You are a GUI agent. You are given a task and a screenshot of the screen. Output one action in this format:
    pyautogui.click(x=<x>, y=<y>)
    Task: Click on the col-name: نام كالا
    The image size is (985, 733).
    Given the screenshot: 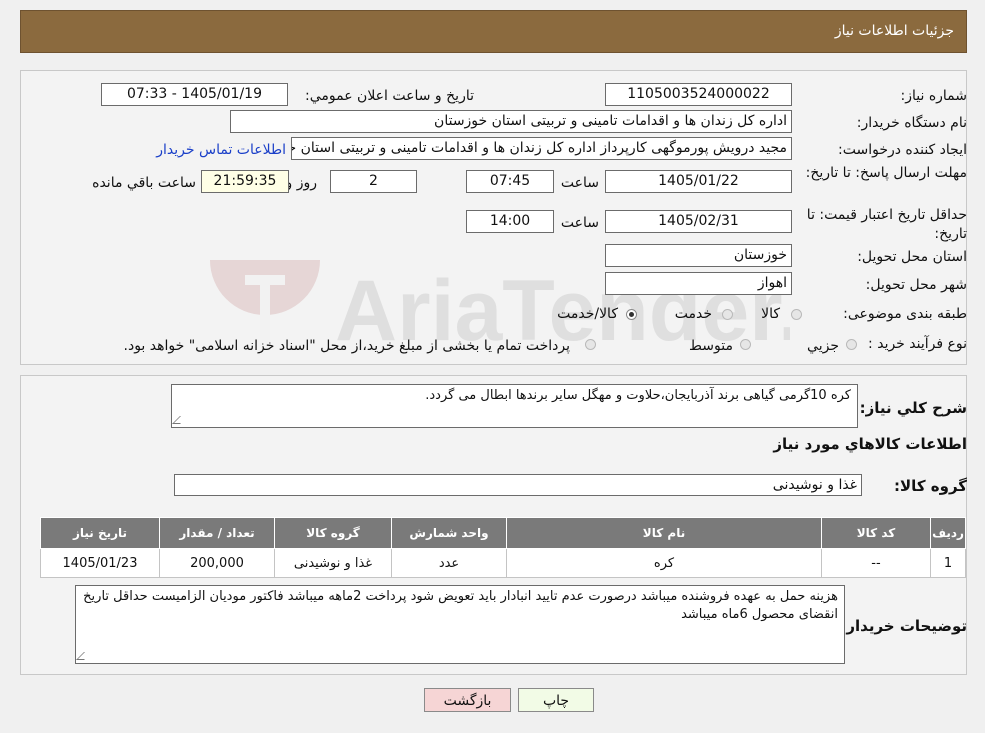 What is the action you would take?
    pyautogui.click(x=664, y=533)
    